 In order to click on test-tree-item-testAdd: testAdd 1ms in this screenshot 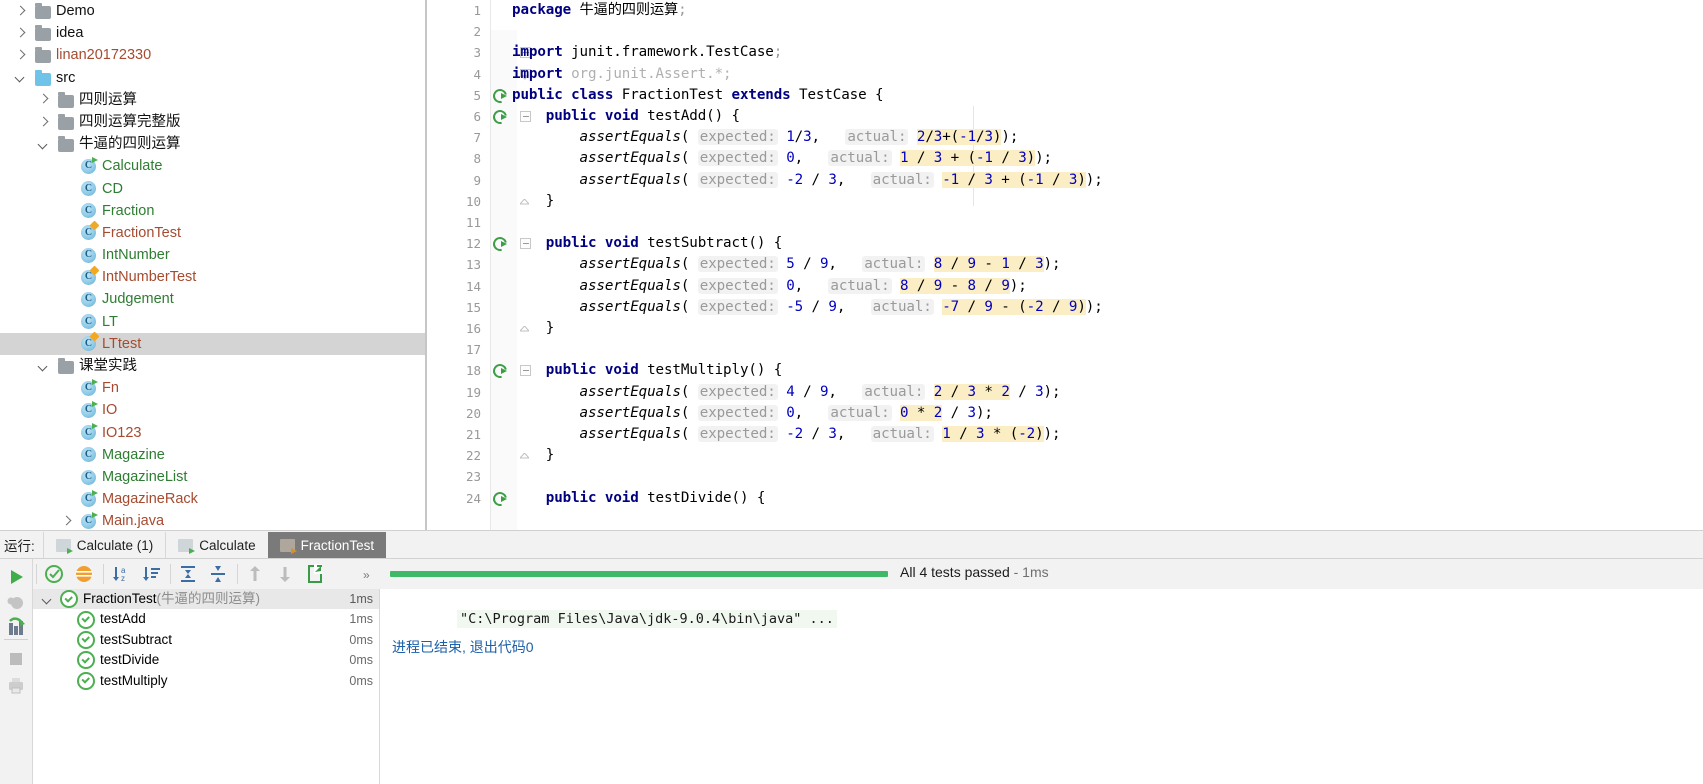, I will do `click(206, 619)`.